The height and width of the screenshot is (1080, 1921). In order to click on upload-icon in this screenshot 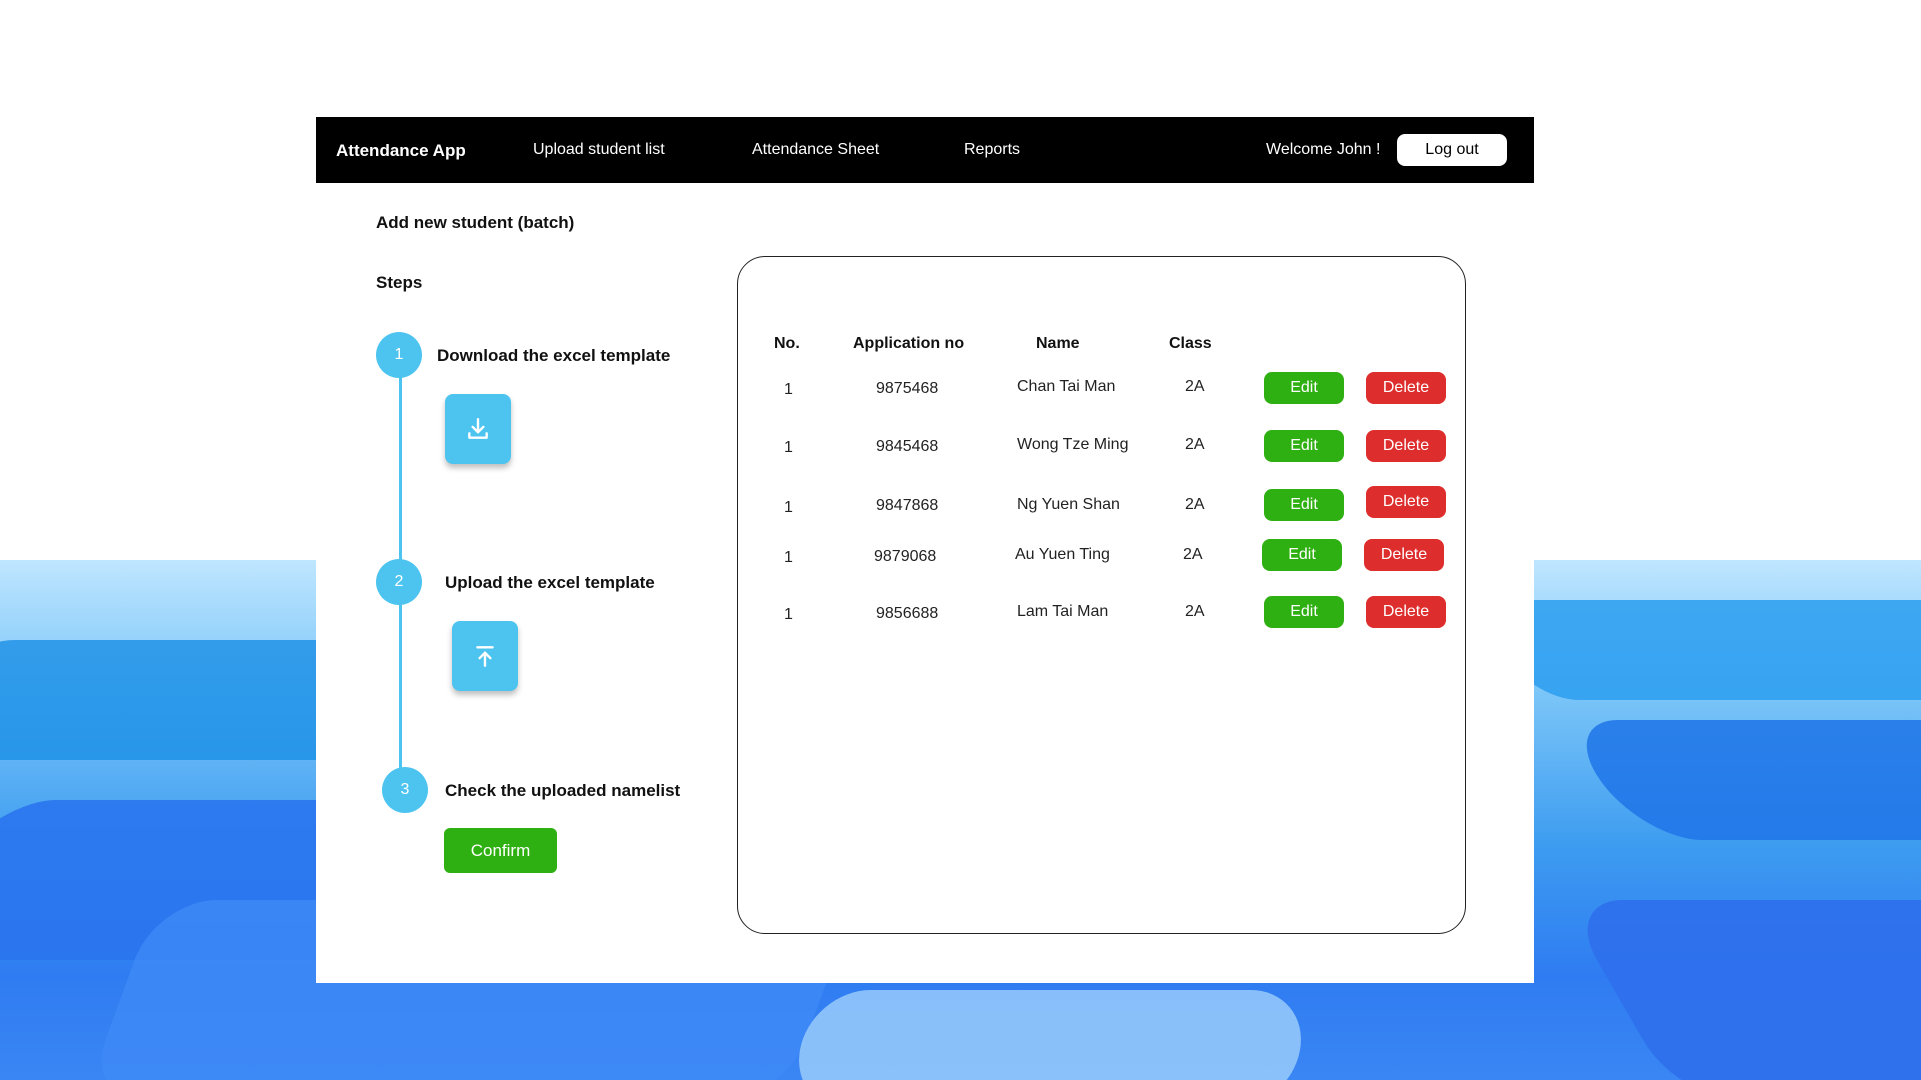, I will do `click(485, 656)`.